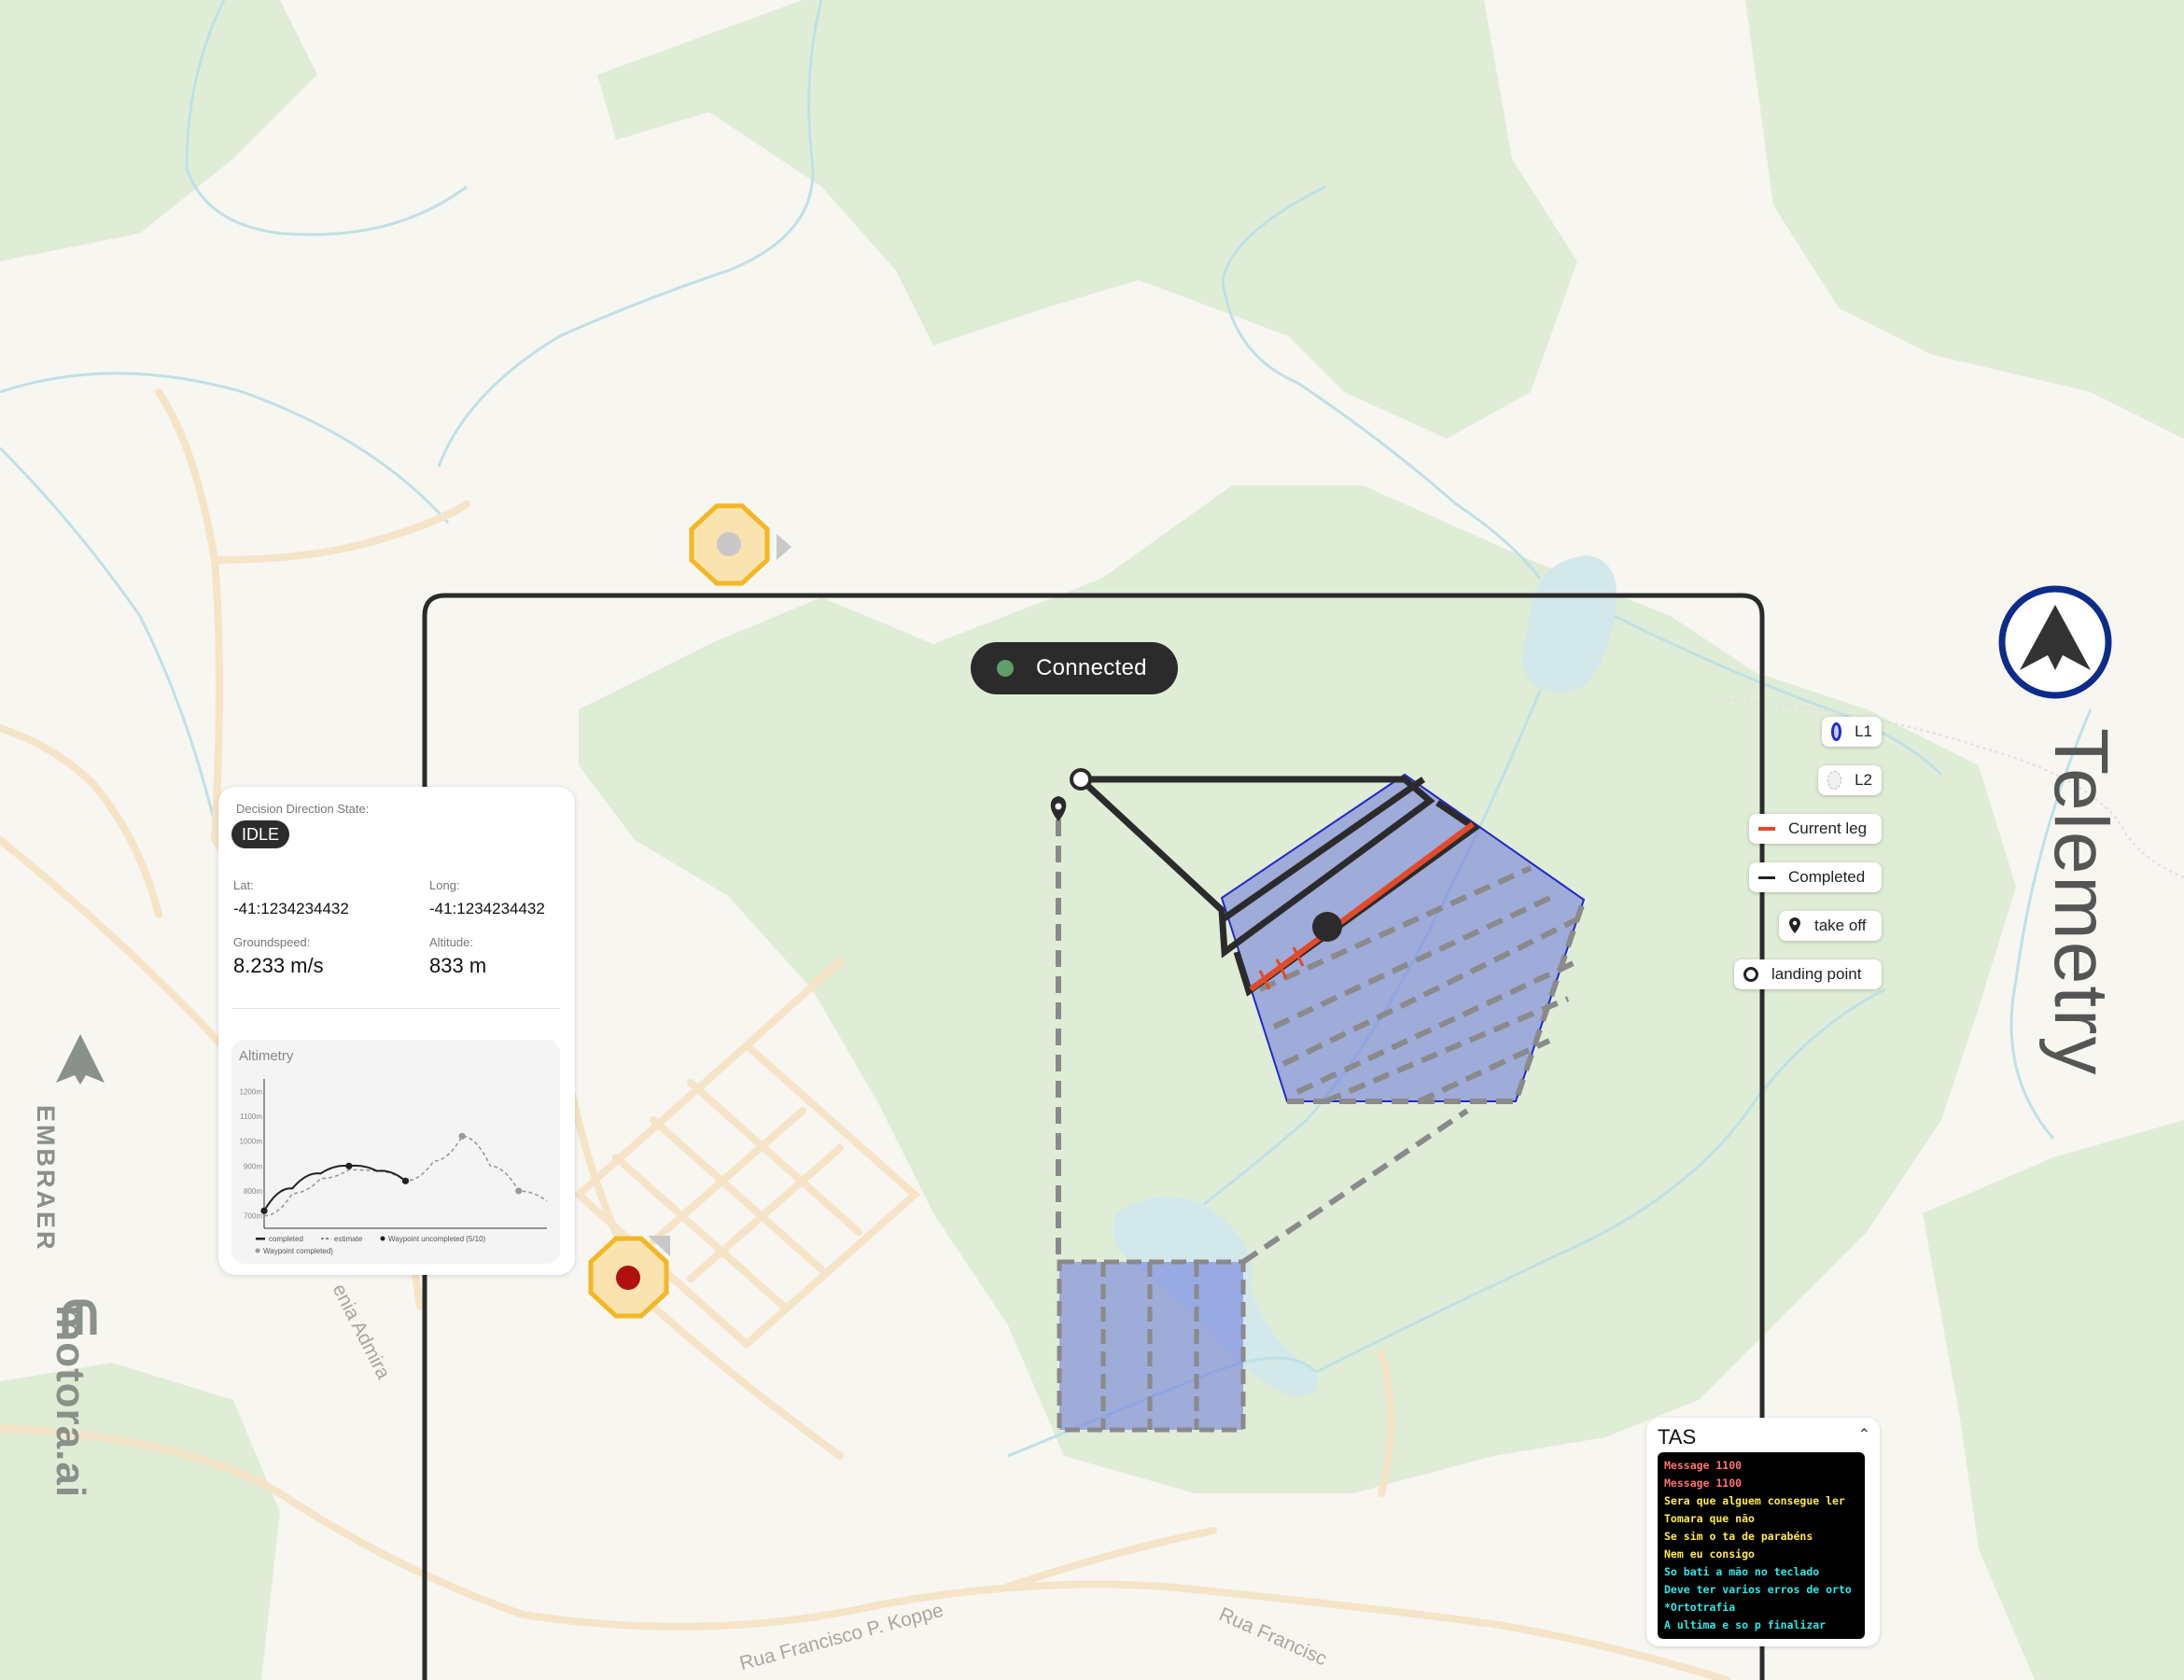 Image resolution: width=2184 pixels, height=1680 pixels. Describe the element at coordinates (1091, 667) in the screenshot. I see `connection-status-label: Connected` at that location.